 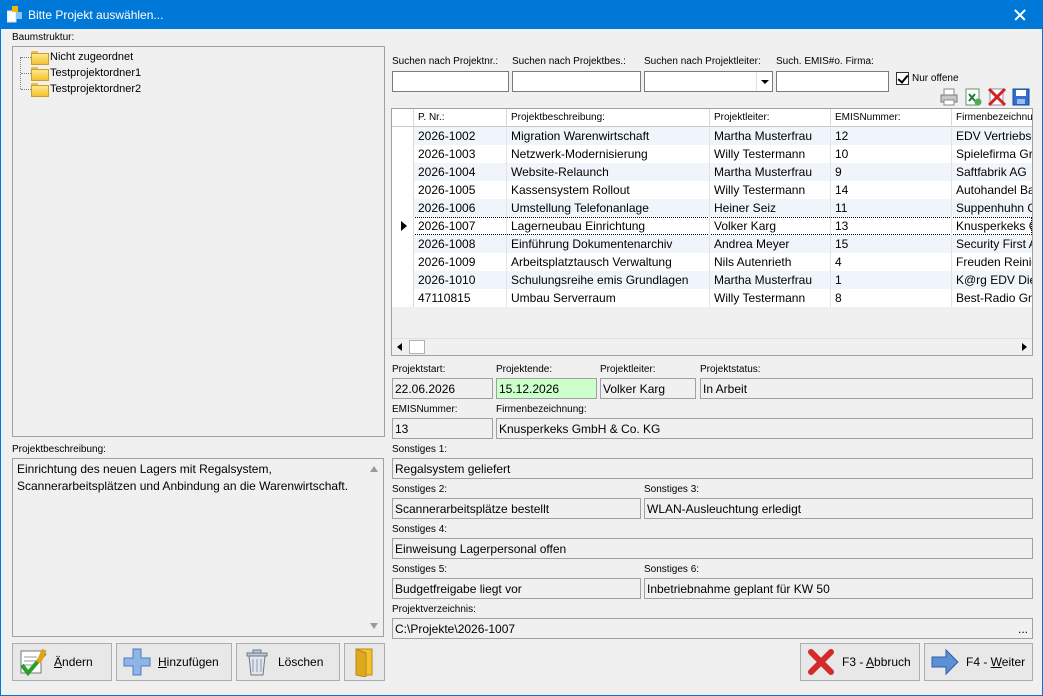 What do you see at coordinates (460, 298) in the screenshot?
I see `cell-nr: 47110815` at bounding box center [460, 298].